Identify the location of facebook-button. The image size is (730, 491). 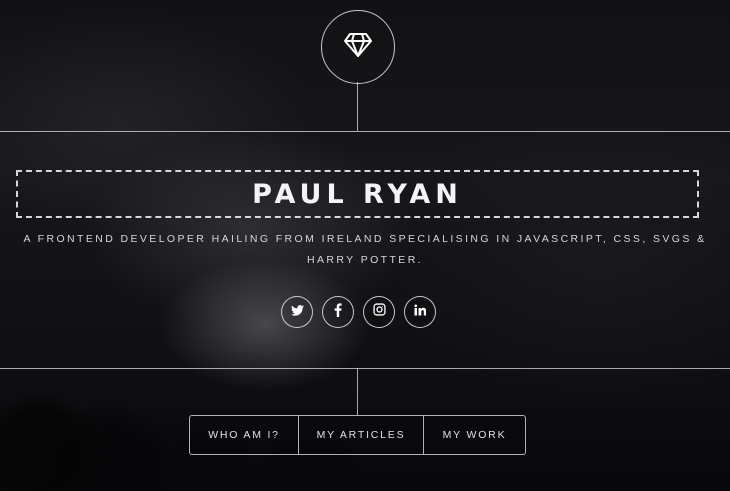
(338, 312).